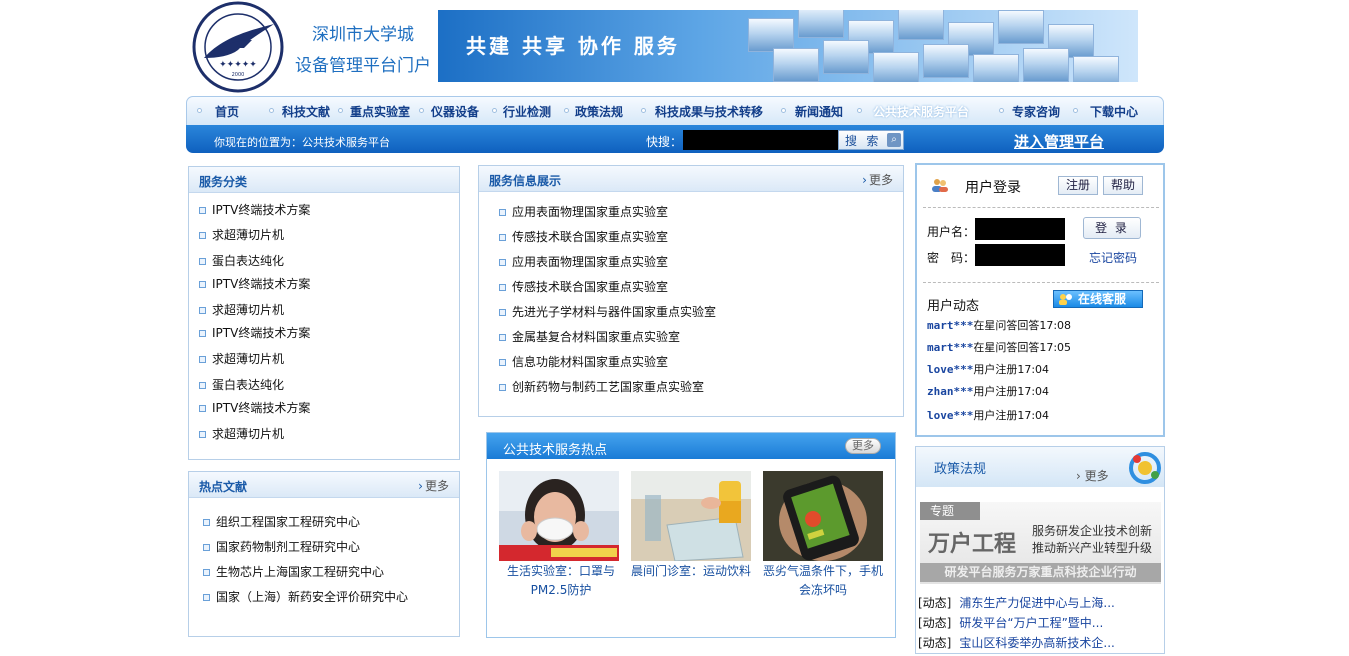 The image size is (1349, 656). I want to click on caption-line: 恶劣气温条件下，手机, so click(822, 571).